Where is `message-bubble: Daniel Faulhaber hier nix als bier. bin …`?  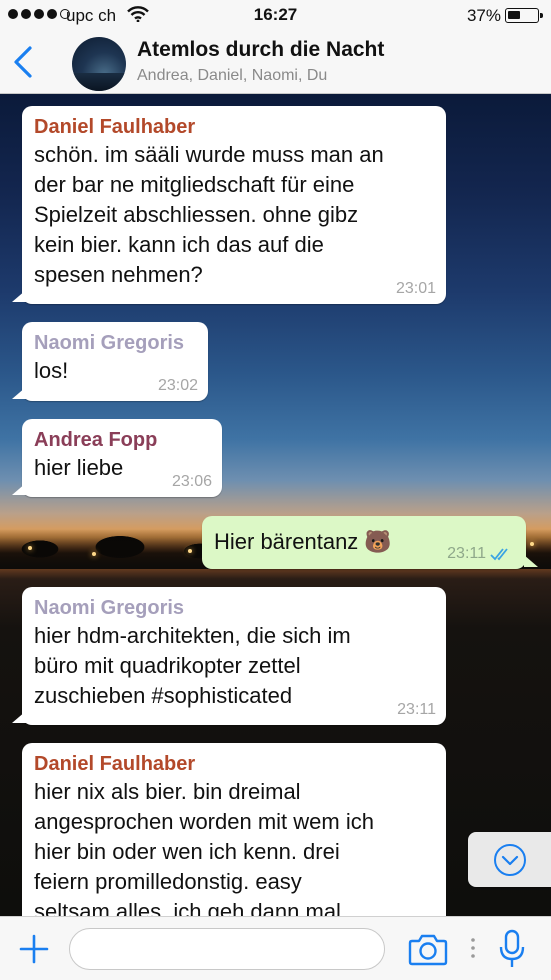
message-bubble: Daniel Faulhaber hier nix als bier. bin … is located at coordinates (234, 838).